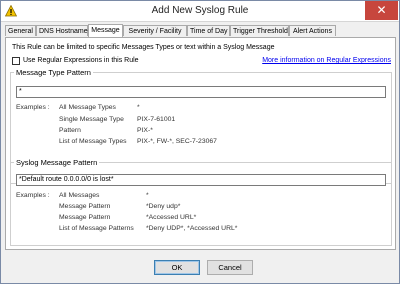  Describe the element at coordinates (259, 30) in the screenshot. I see `tab-trigger-threshold: Trigger Threshold` at that location.